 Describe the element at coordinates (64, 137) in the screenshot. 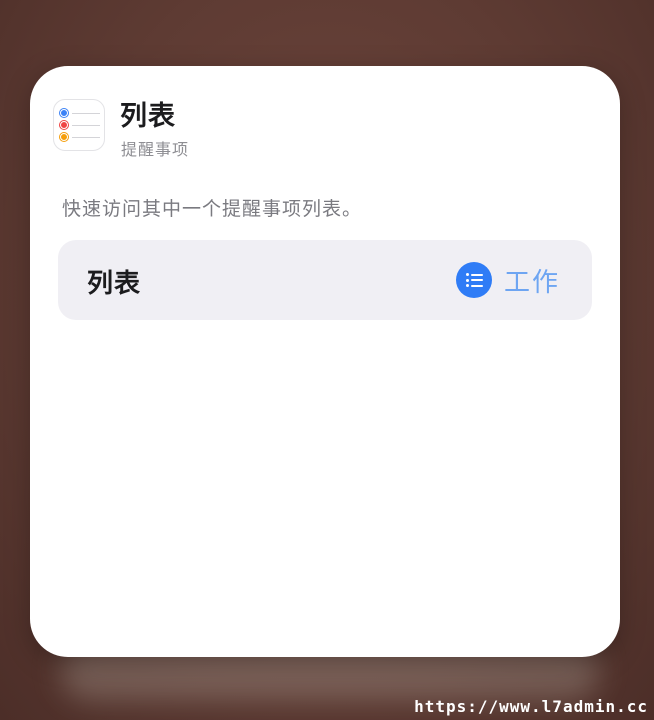

I see `orange-dot-icon` at that location.